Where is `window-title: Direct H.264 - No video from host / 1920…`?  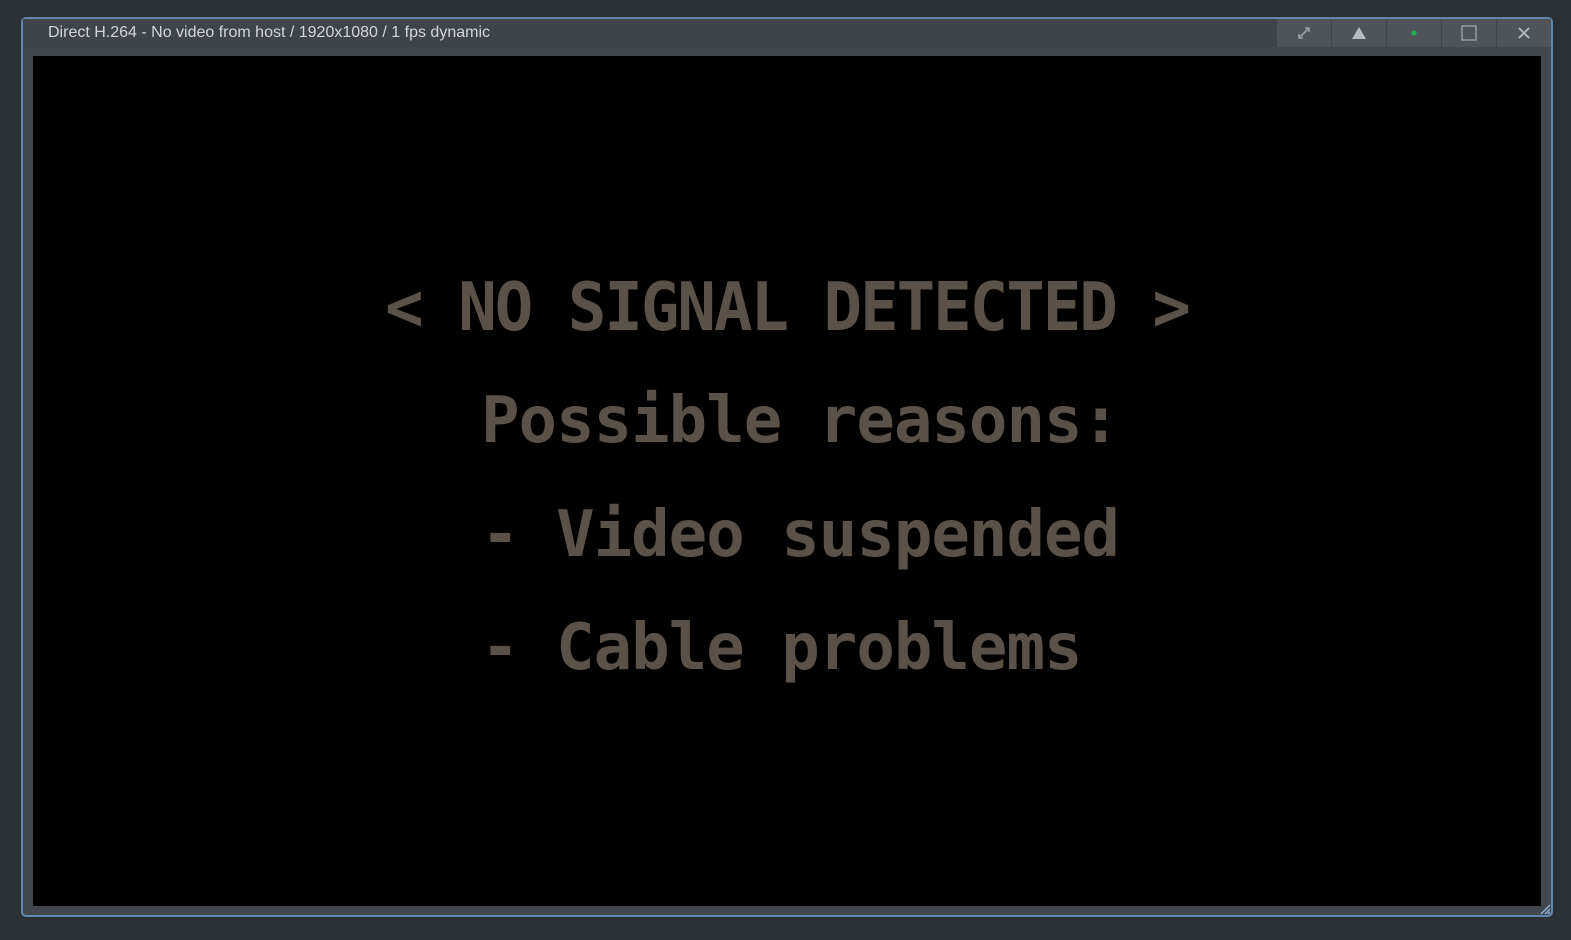
window-title: Direct H.264 - No video from host / 1920… is located at coordinates (269, 32).